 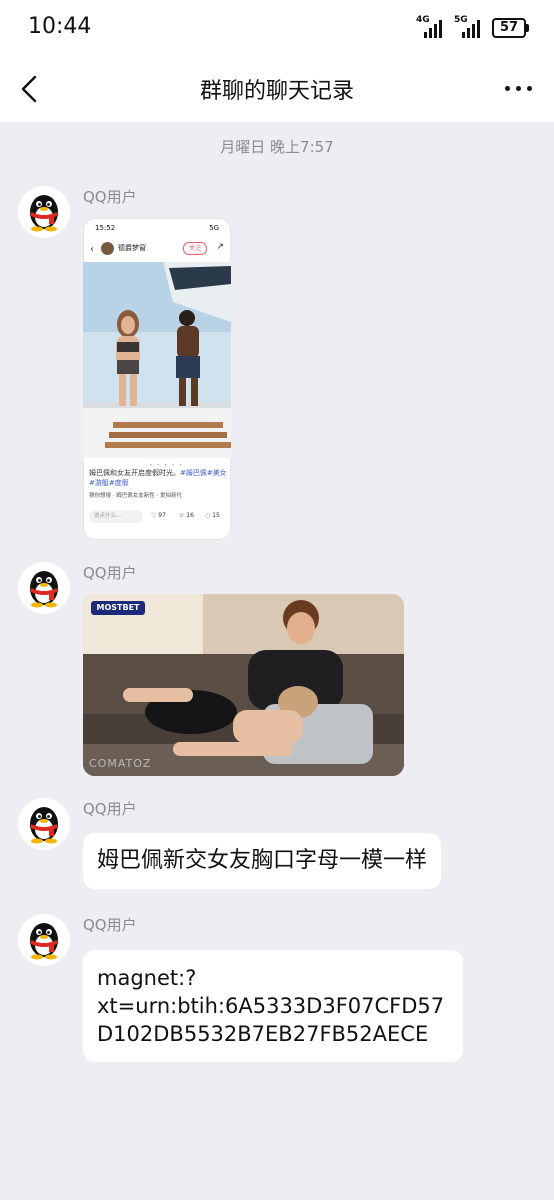 I want to click on message-line: D102DB5532B7EB27FB52AECE, so click(x=263, y=1034).